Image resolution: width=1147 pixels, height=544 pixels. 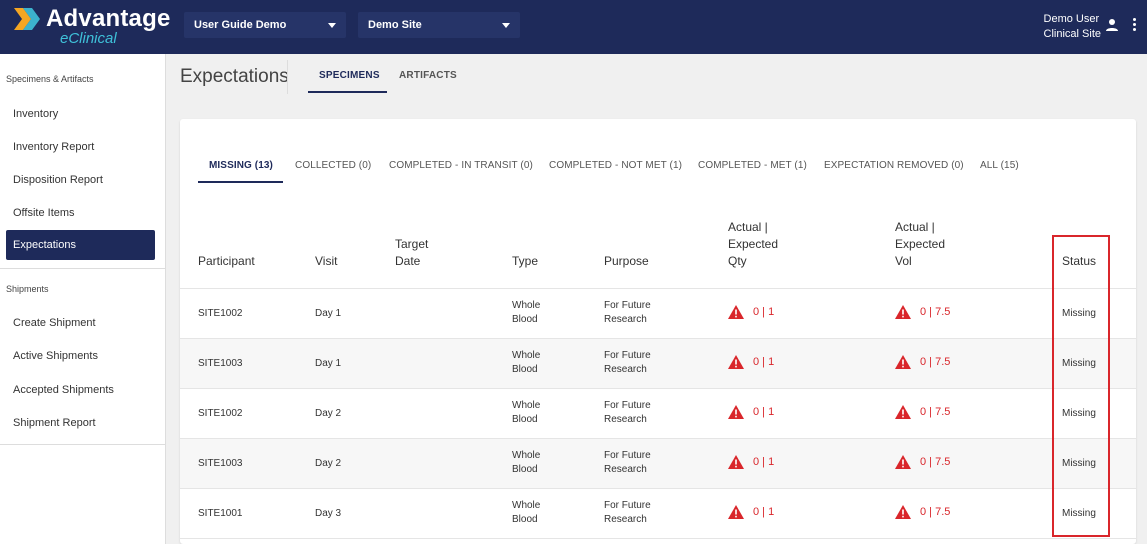 What do you see at coordinates (80, 178) in the screenshot?
I see `sidebar-item-disposition-report: Disposition Report` at bounding box center [80, 178].